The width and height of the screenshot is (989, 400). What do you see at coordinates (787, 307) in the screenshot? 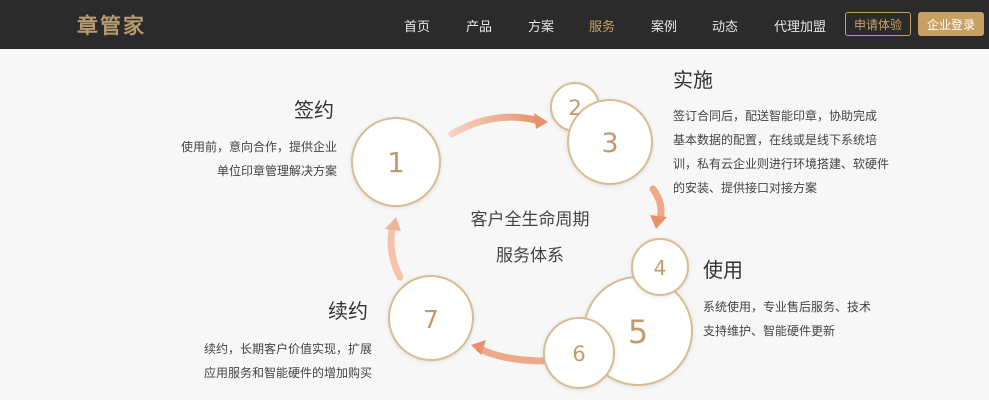
I see `stage-use-desc-line-1: 系统使用，专业售后服务、技术` at bounding box center [787, 307].